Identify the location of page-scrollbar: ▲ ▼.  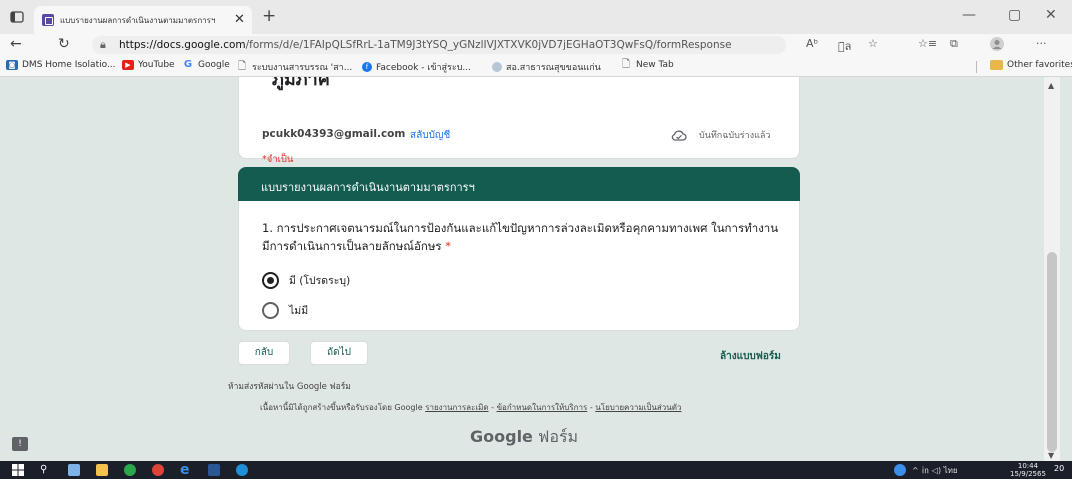
(1052, 269).